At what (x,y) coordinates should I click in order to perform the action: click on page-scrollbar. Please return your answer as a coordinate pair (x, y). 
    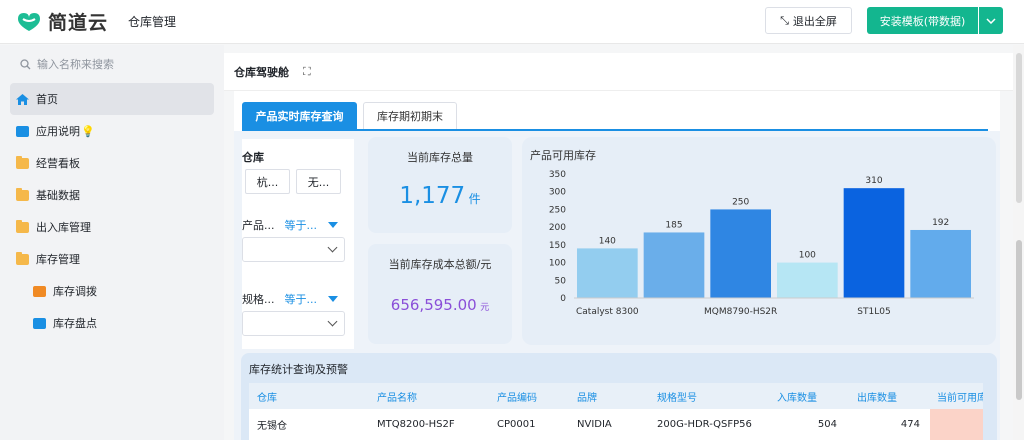
    Looking at the image, I should click on (1018, 242).